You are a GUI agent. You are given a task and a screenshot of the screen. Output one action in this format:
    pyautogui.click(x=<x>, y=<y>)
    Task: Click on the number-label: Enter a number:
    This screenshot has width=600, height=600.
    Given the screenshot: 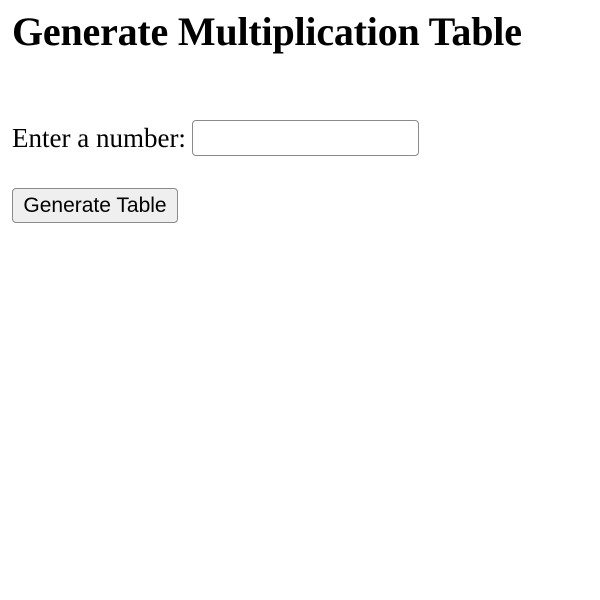 What is the action you would take?
    pyautogui.click(x=99, y=138)
    